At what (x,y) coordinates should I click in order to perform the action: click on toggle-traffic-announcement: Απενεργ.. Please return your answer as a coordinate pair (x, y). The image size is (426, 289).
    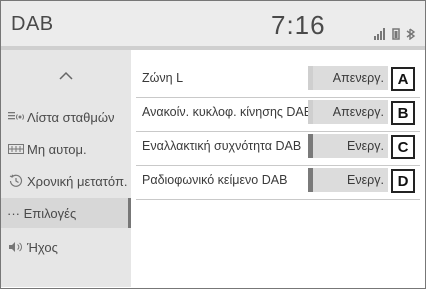
    Looking at the image, I should click on (348, 112).